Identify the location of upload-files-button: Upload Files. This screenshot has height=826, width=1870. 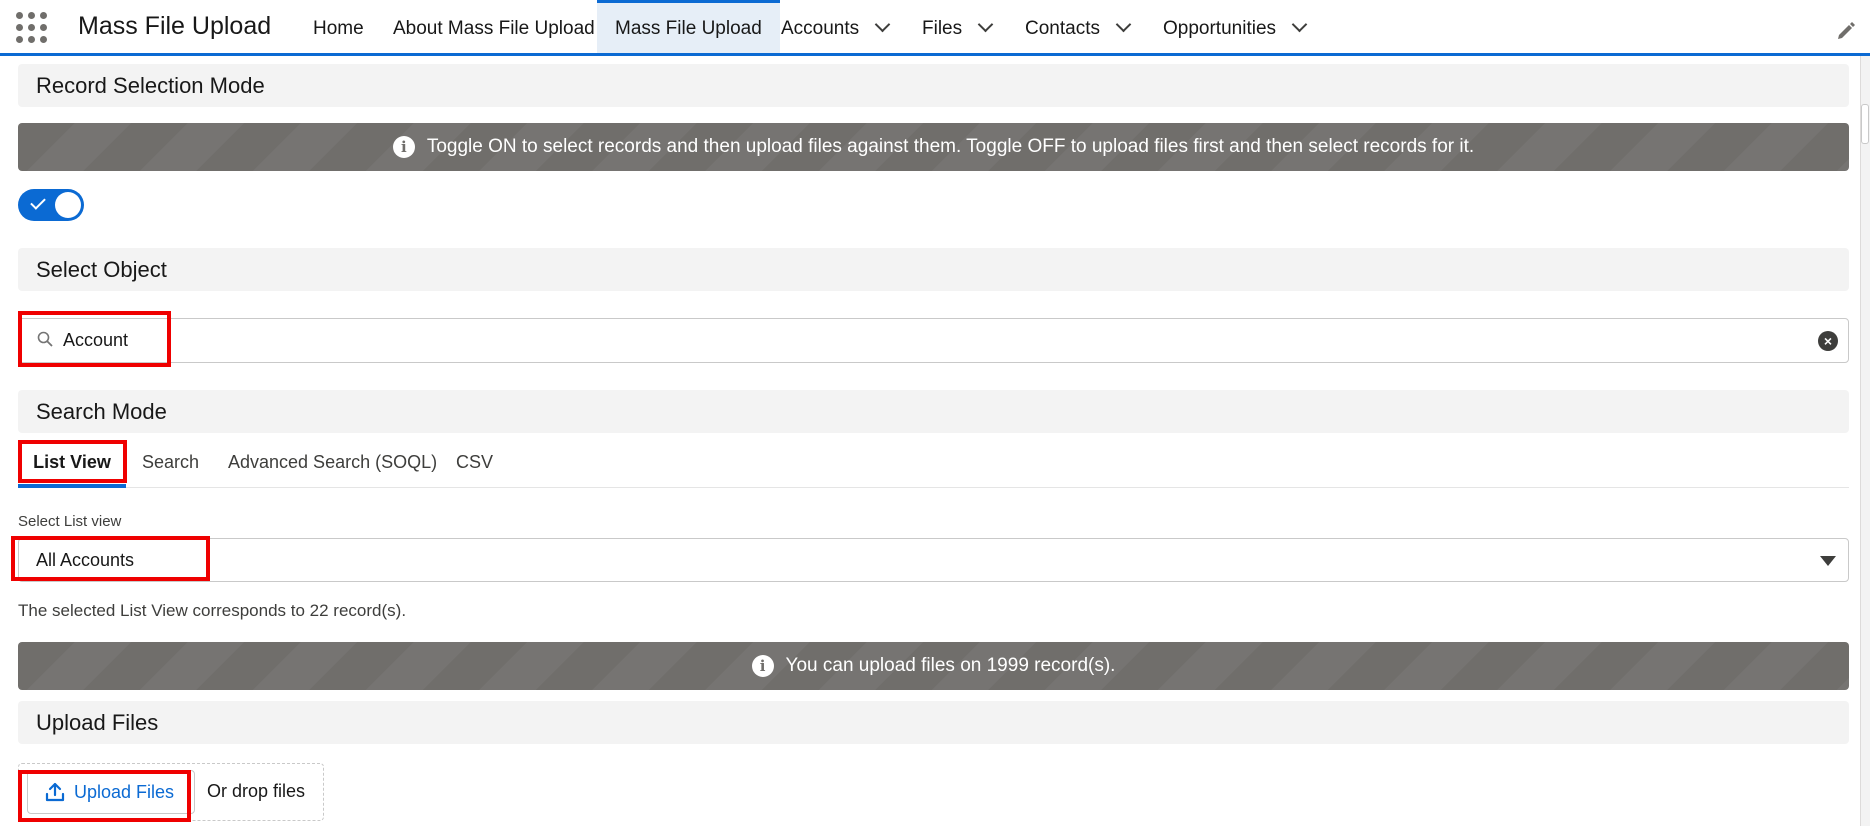
(111, 792).